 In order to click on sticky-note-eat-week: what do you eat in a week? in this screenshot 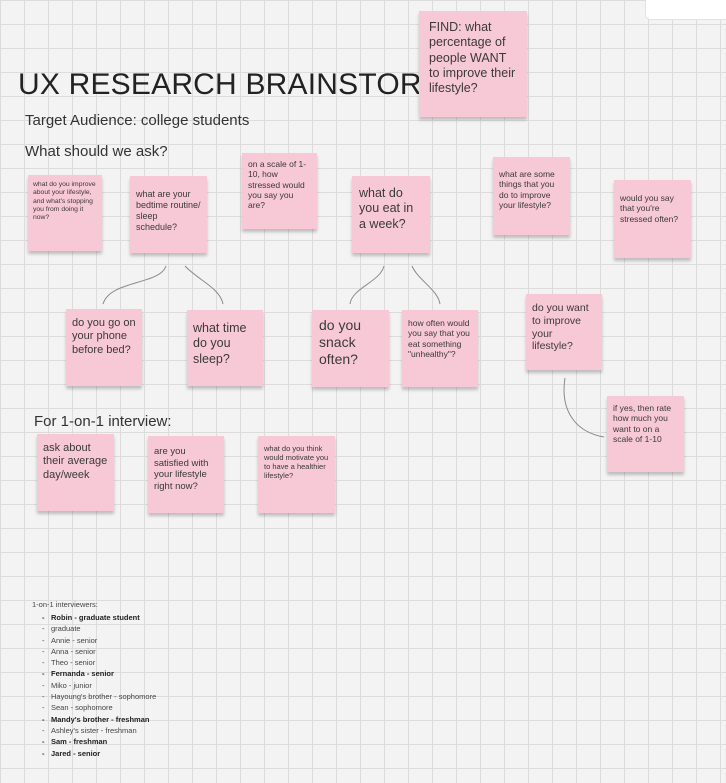, I will do `click(391, 214)`.